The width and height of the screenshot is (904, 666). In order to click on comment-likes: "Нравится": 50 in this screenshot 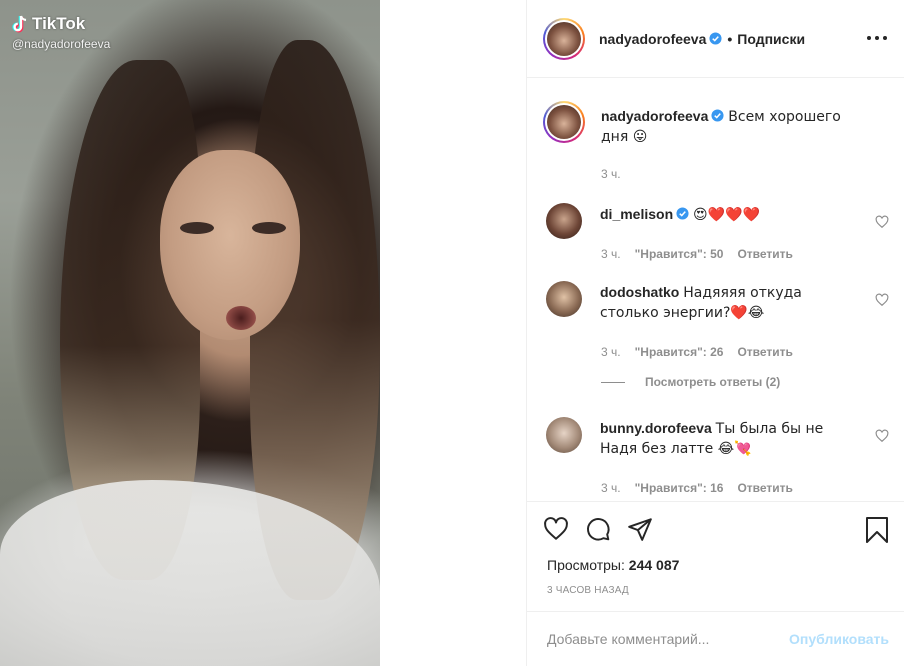, I will do `click(679, 254)`.